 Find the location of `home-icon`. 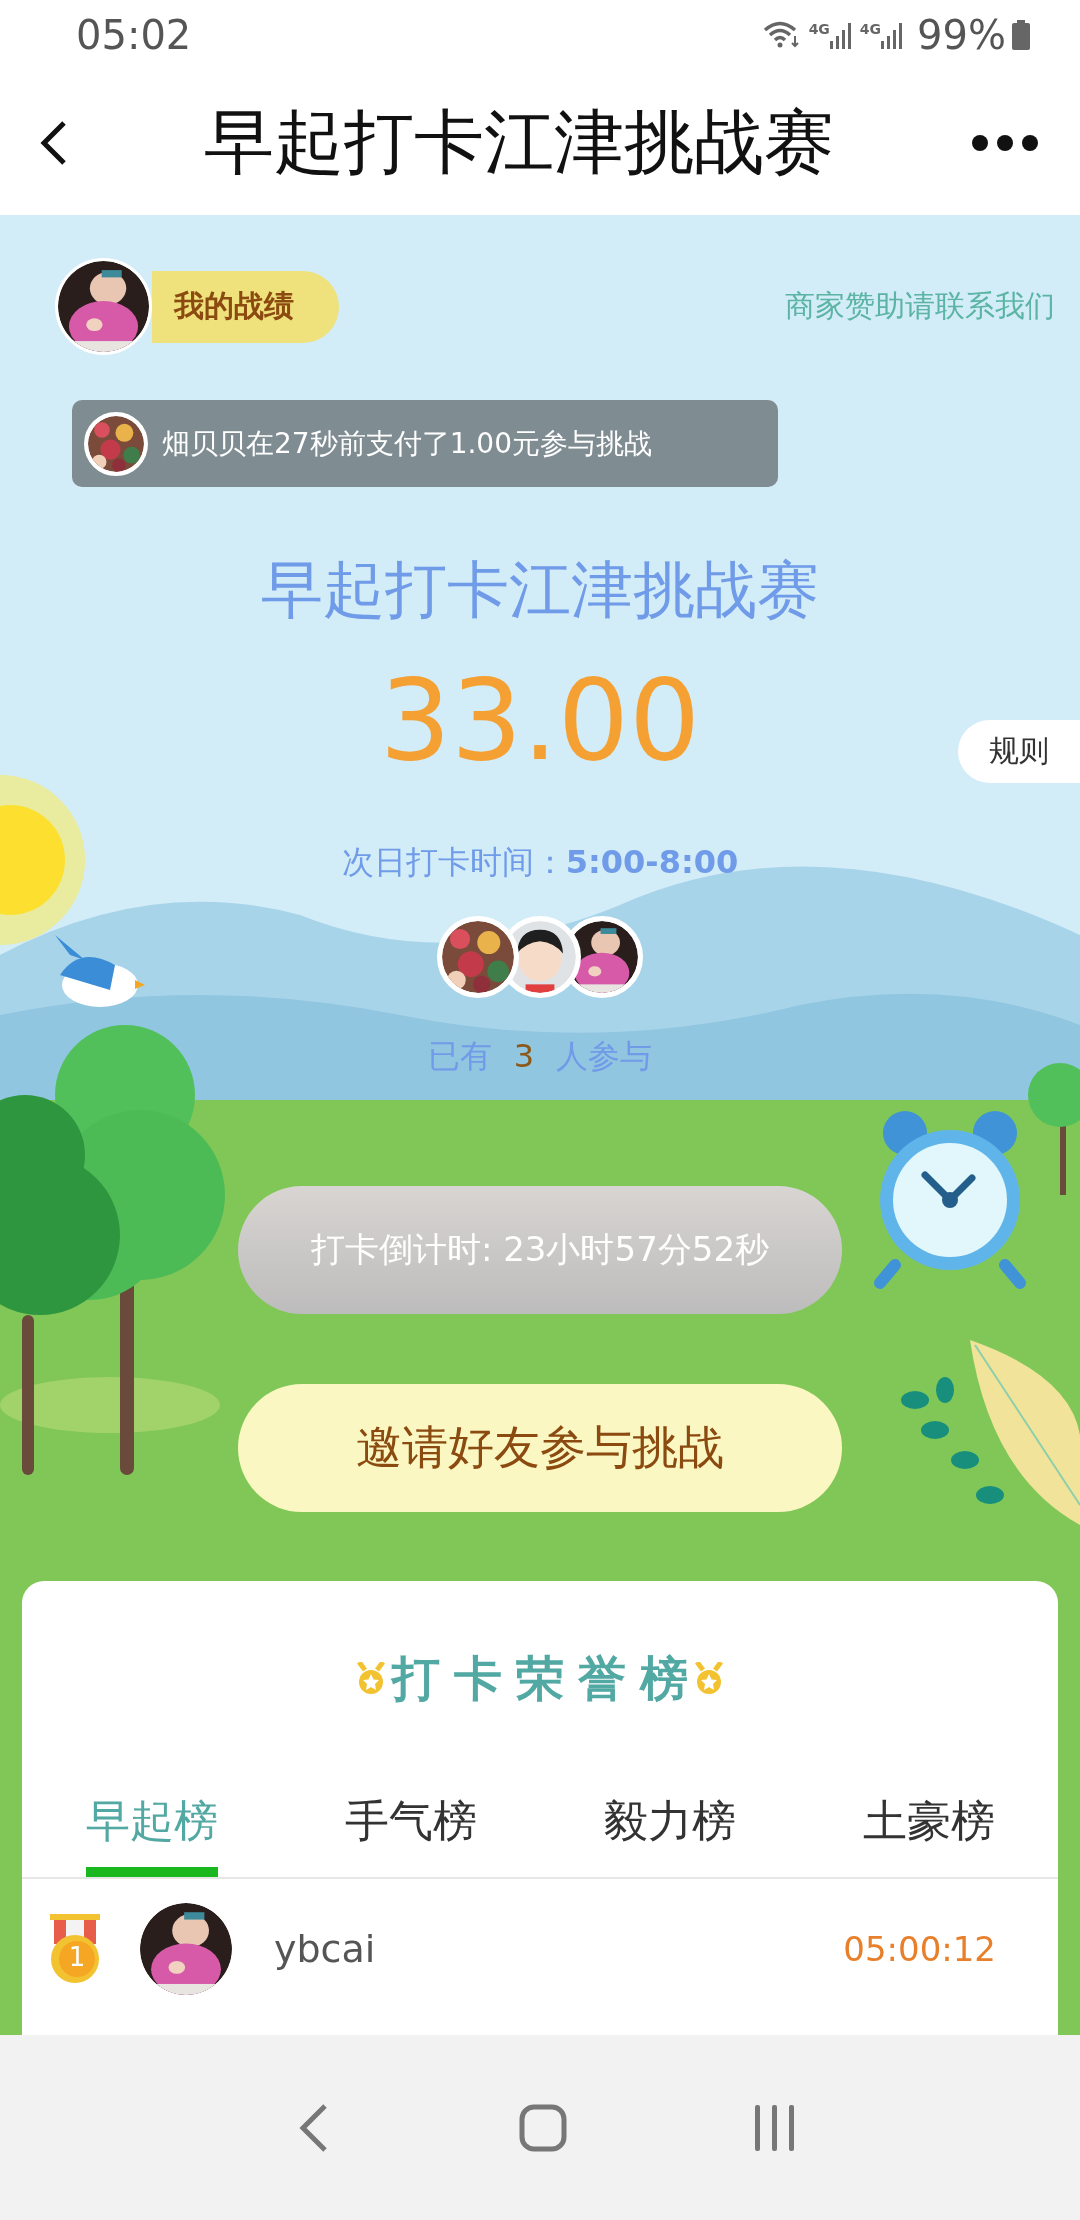

home-icon is located at coordinates (543, 2127).